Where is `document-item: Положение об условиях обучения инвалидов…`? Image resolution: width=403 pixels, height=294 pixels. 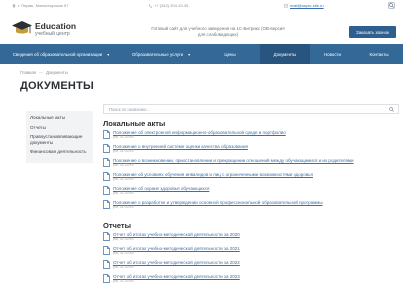 document-item: Положение об условиях обучения инвалидов… is located at coordinates (251, 177).